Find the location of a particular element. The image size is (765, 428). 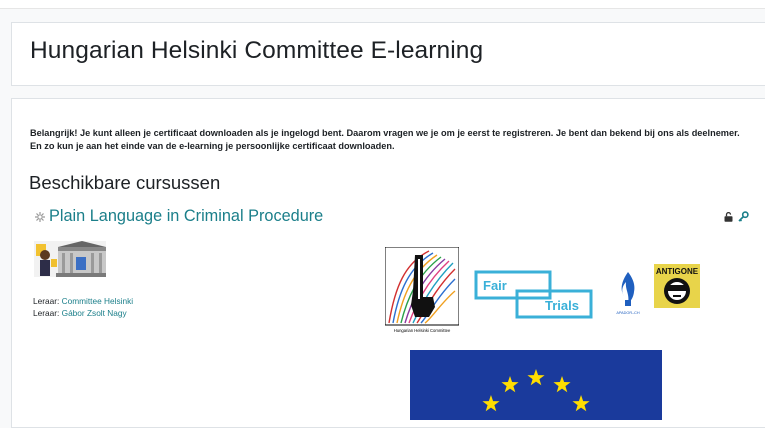

fair-trials-fair-text: Fair is located at coordinates (495, 285).